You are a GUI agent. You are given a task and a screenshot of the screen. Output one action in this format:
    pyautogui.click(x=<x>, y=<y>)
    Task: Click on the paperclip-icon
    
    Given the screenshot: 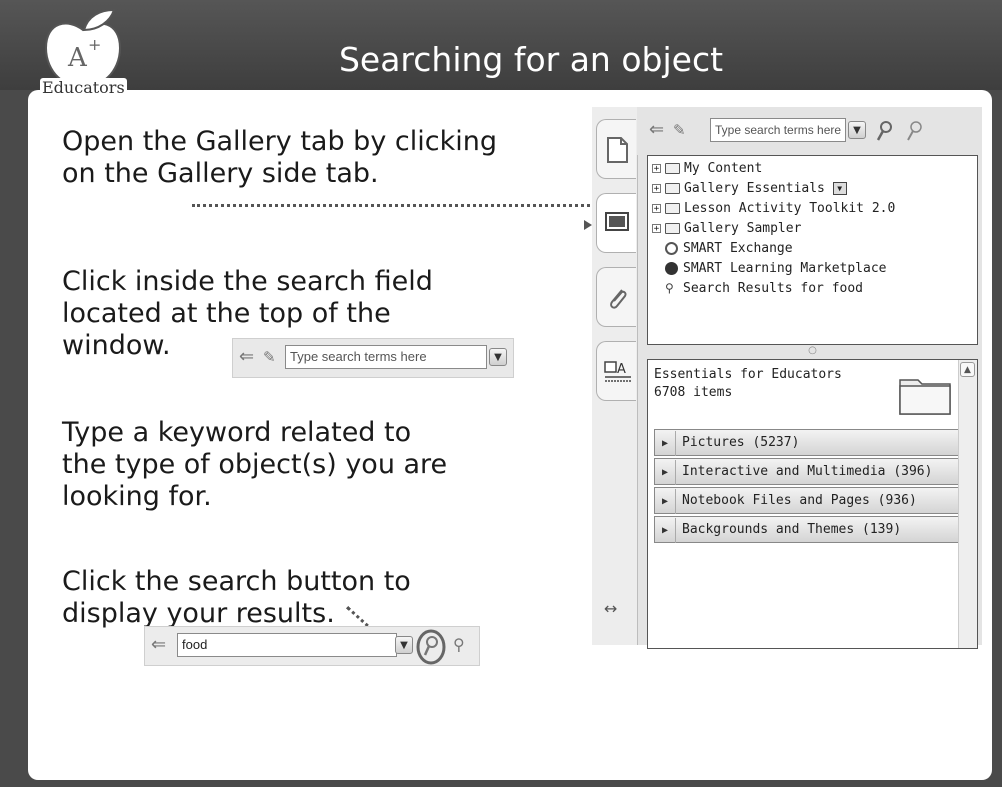 What is the action you would take?
    pyautogui.click(x=618, y=299)
    